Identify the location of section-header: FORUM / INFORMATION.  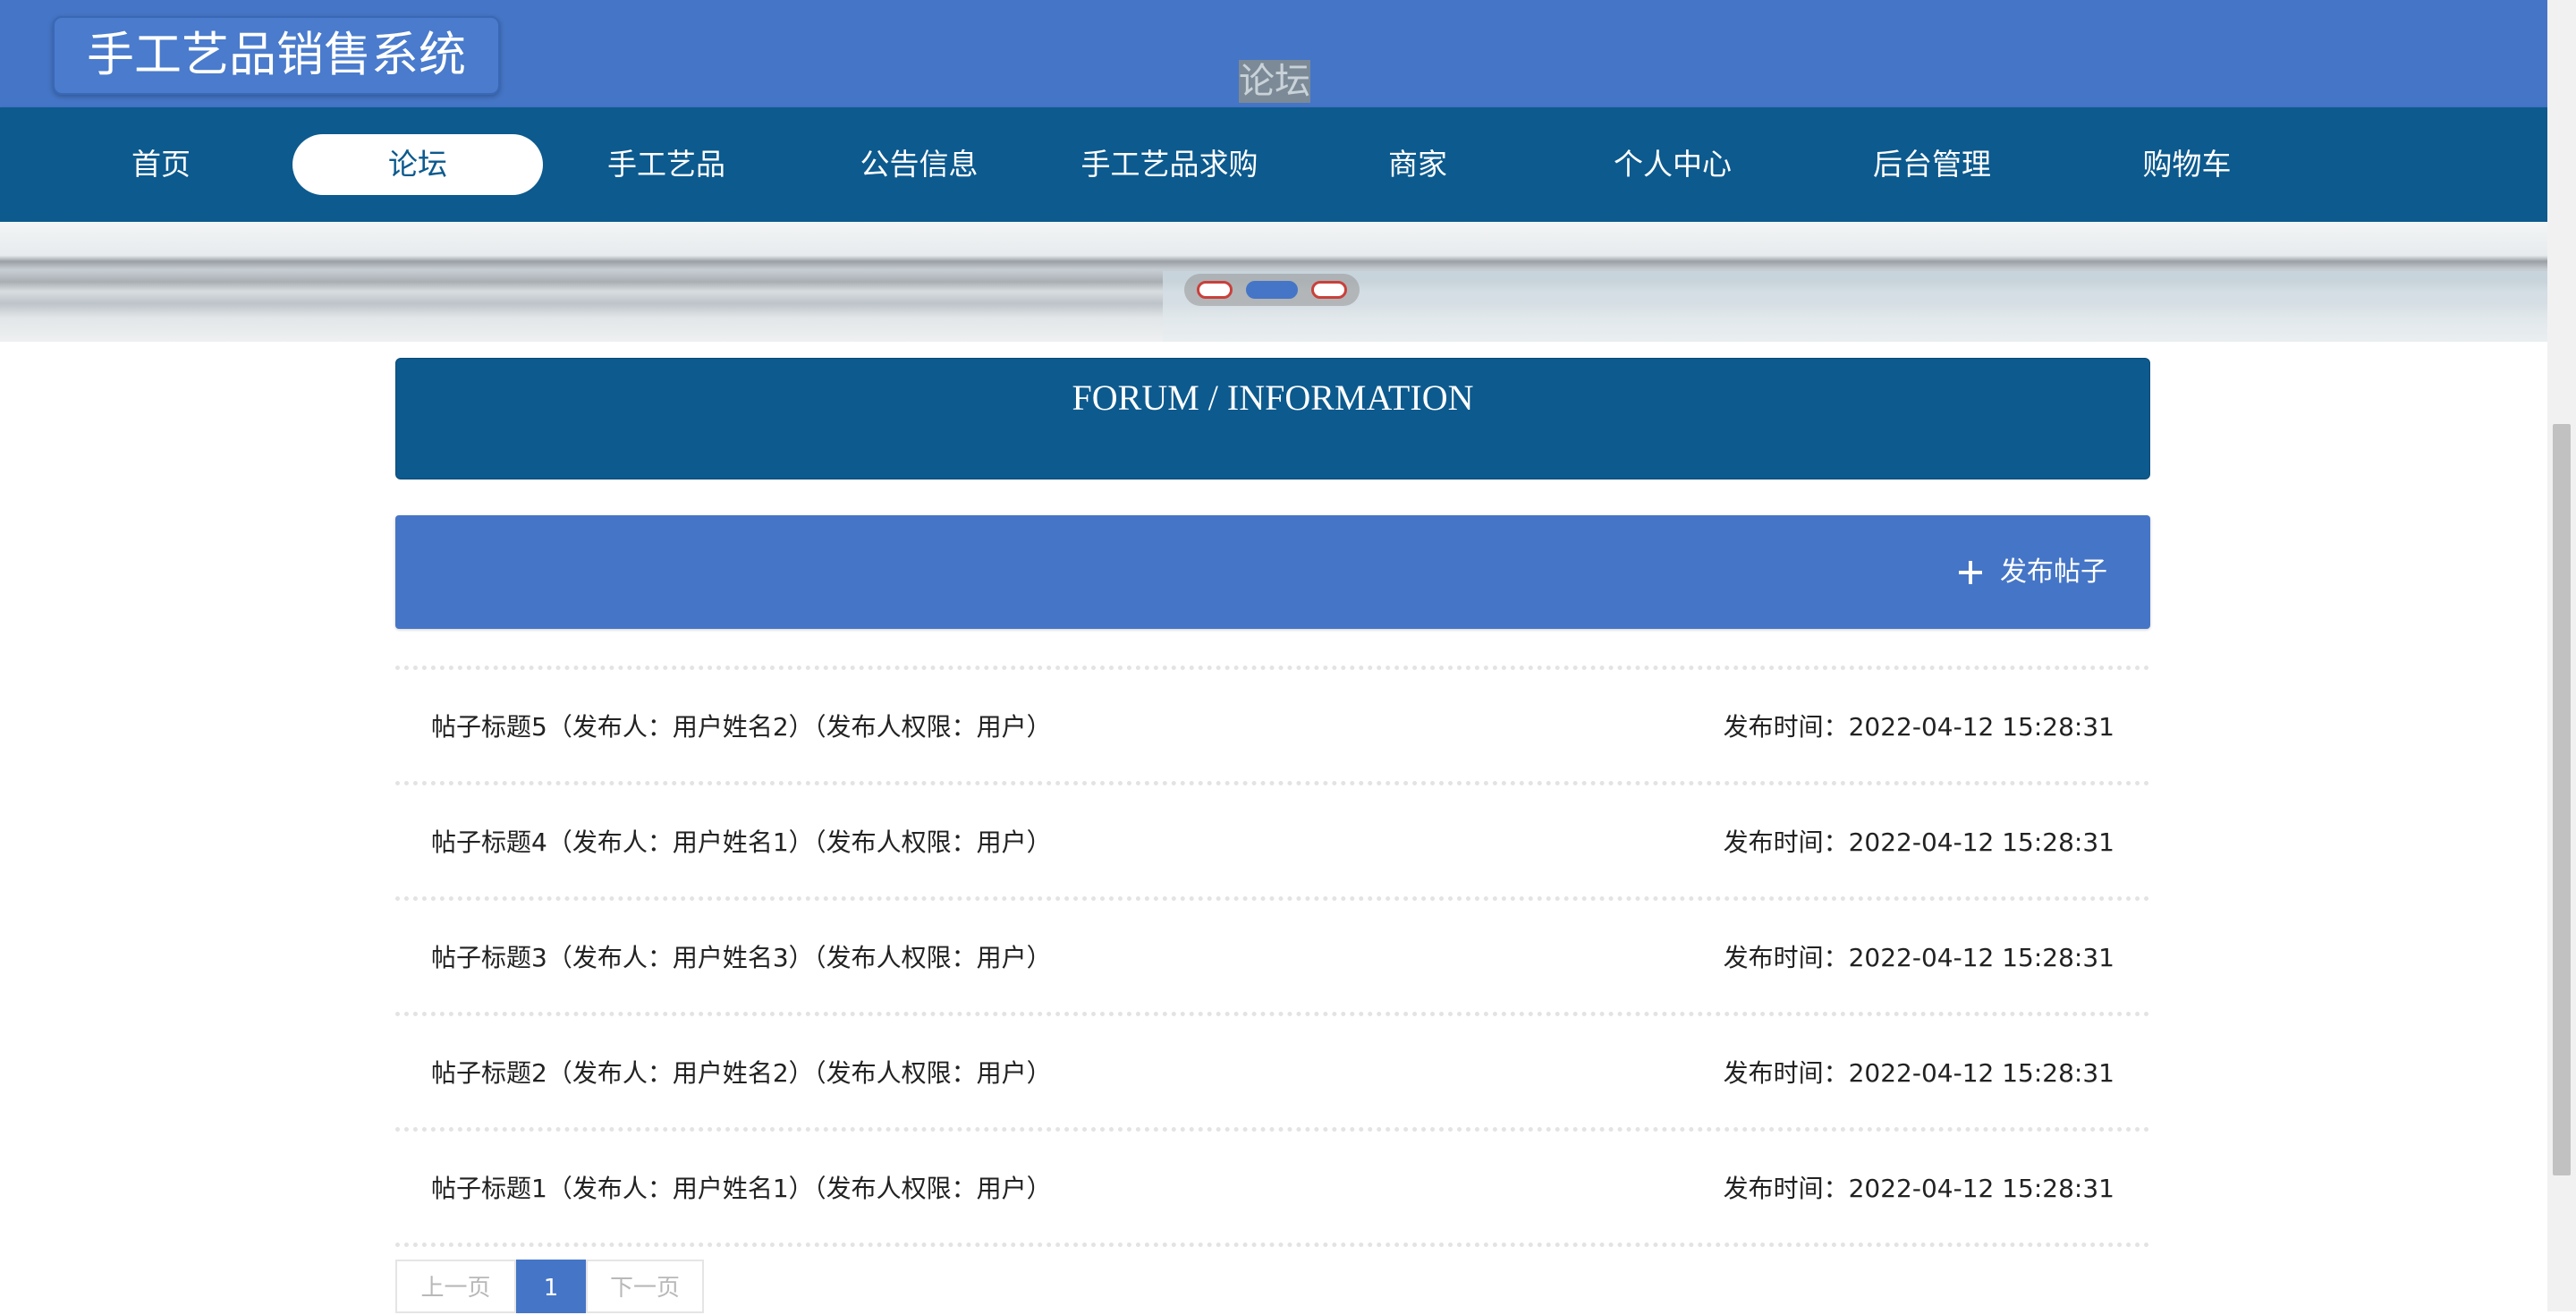
(1272, 418).